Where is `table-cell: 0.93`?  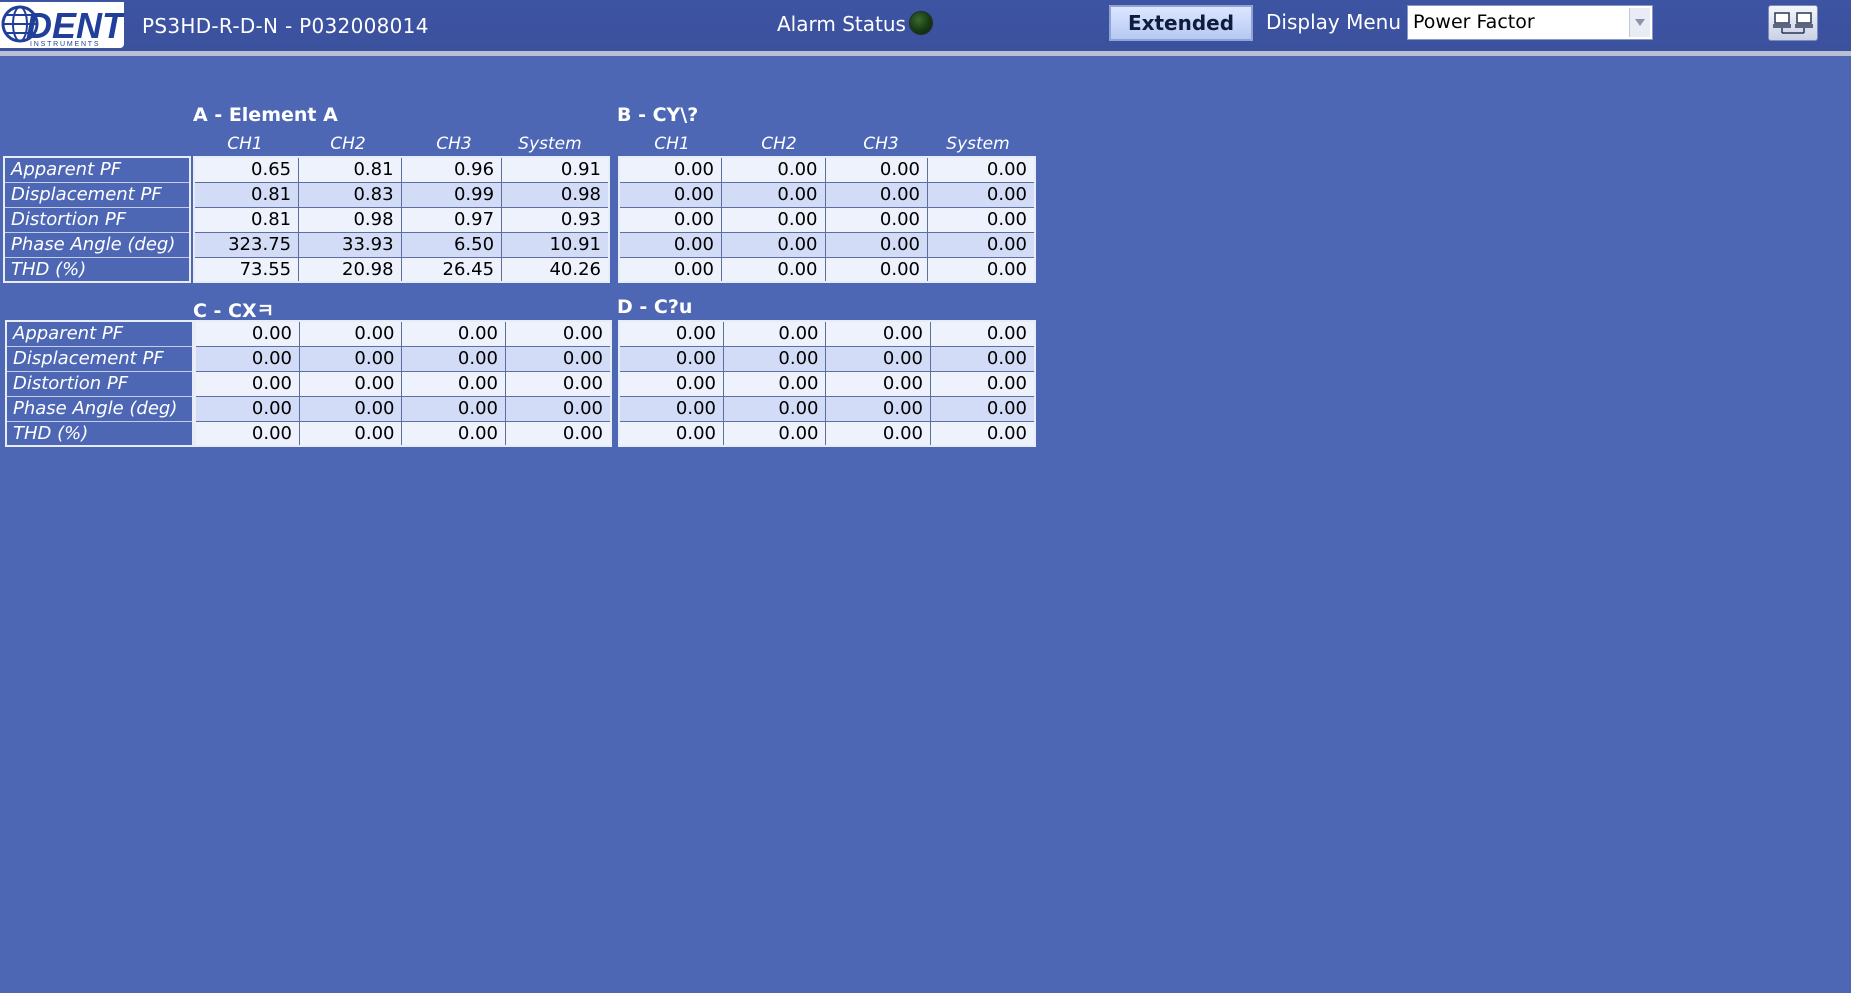
table-cell: 0.93 is located at coordinates (555, 219).